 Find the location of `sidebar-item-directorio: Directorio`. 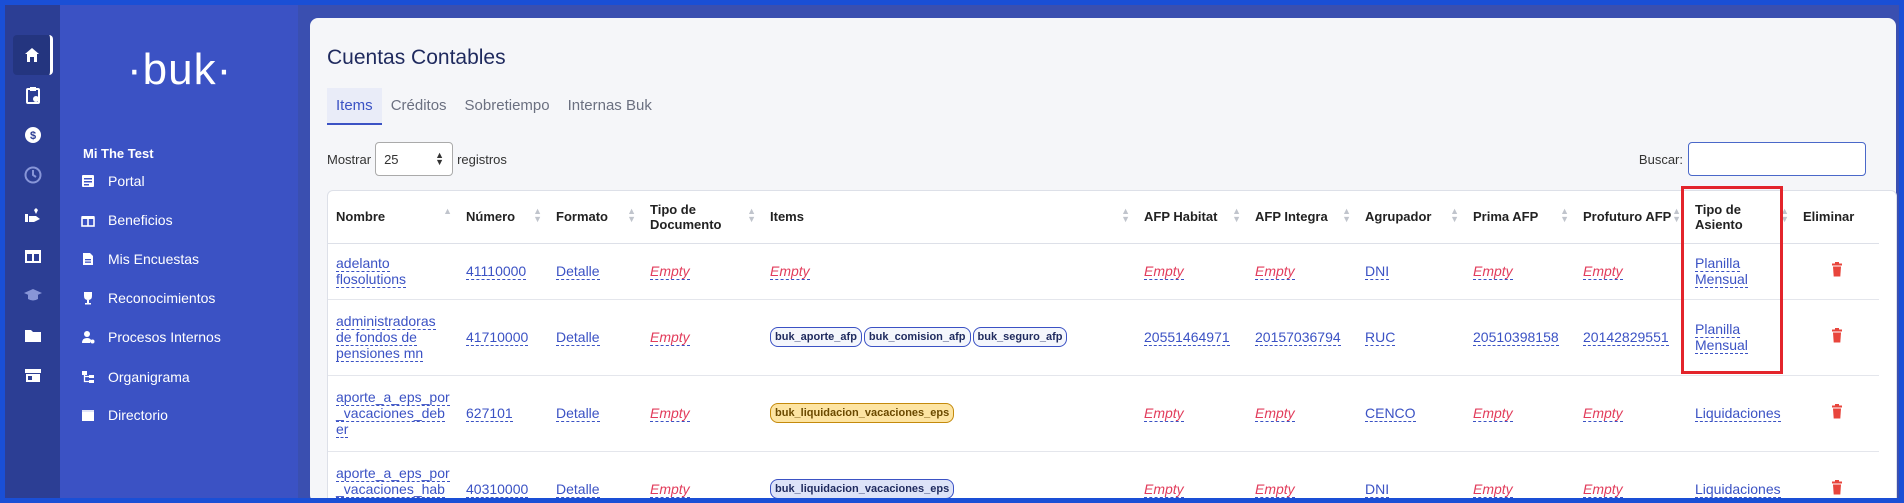

sidebar-item-directorio: Directorio is located at coordinates (124, 415).